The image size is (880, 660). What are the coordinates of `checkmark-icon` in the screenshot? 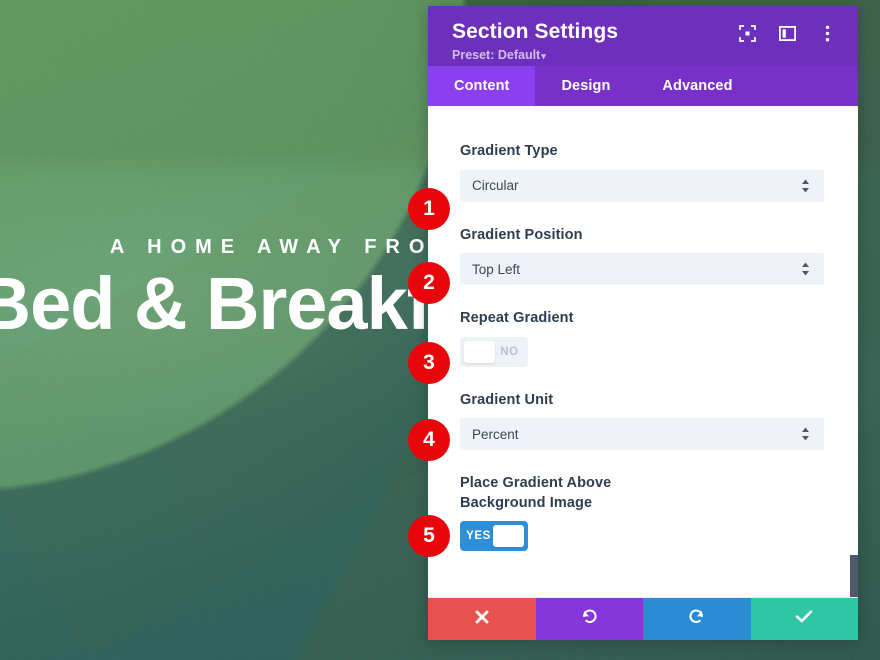 It's located at (804, 619).